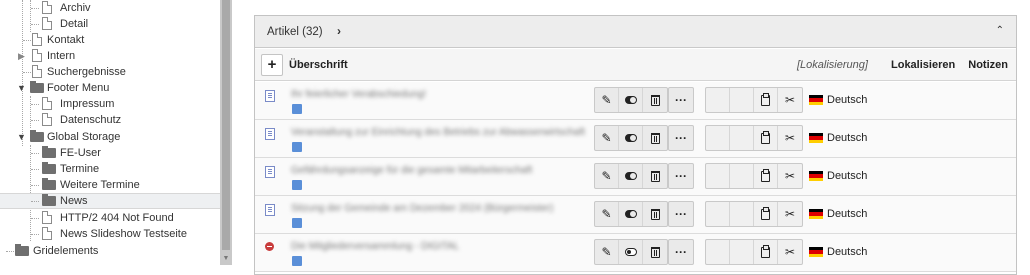 The width and height of the screenshot is (1030, 275). What do you see at coordinates (375, 246) in the screenshot?
I see `record-title: Die Mitgliederversammlung - DIGITAL` at bounding box center [375, 246].